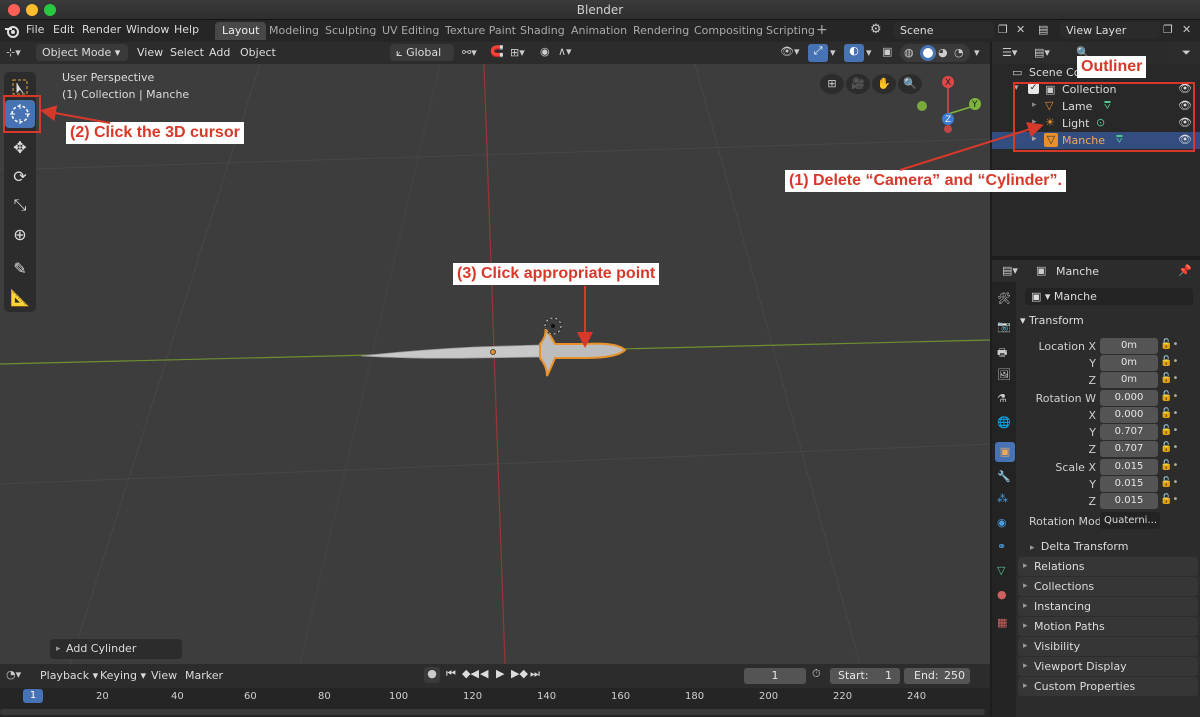 The width and height of the screenshot is (1200, 717). What do you see at coordinates (977, 52) in the screenshot?
I see `shading-dropdown-icon: ▾` at bounding box center [977, 52].